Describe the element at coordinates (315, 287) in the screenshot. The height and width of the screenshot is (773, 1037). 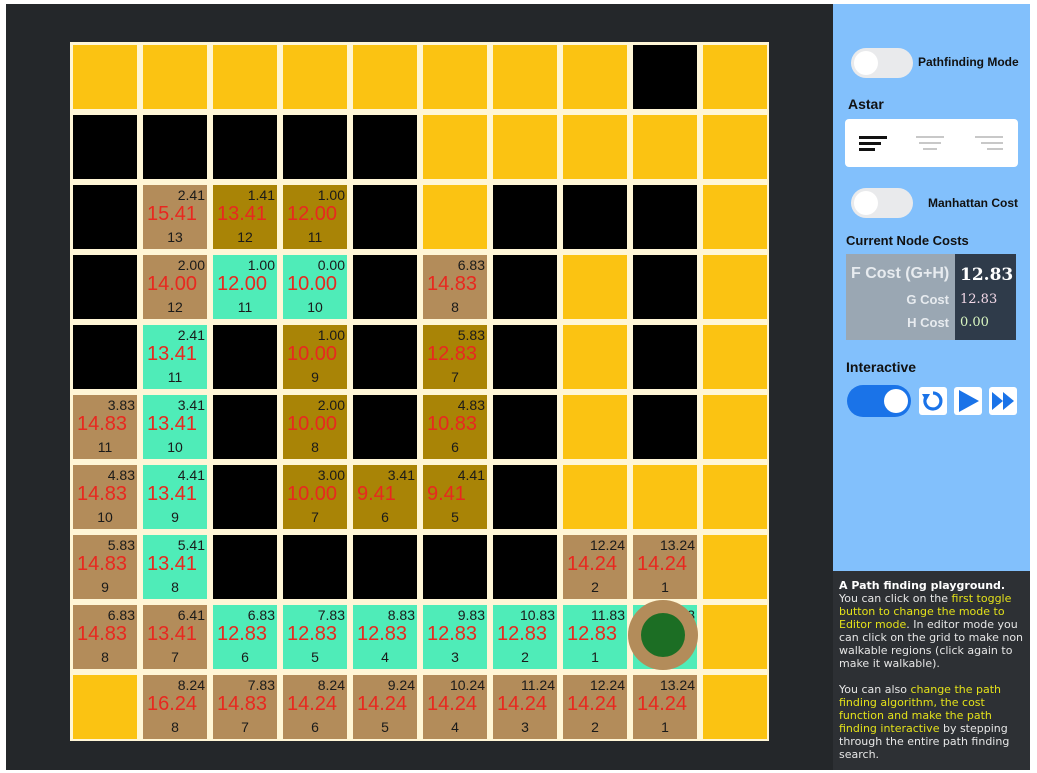
I see `grid-cell: 0.00 10.00 10` at that location.